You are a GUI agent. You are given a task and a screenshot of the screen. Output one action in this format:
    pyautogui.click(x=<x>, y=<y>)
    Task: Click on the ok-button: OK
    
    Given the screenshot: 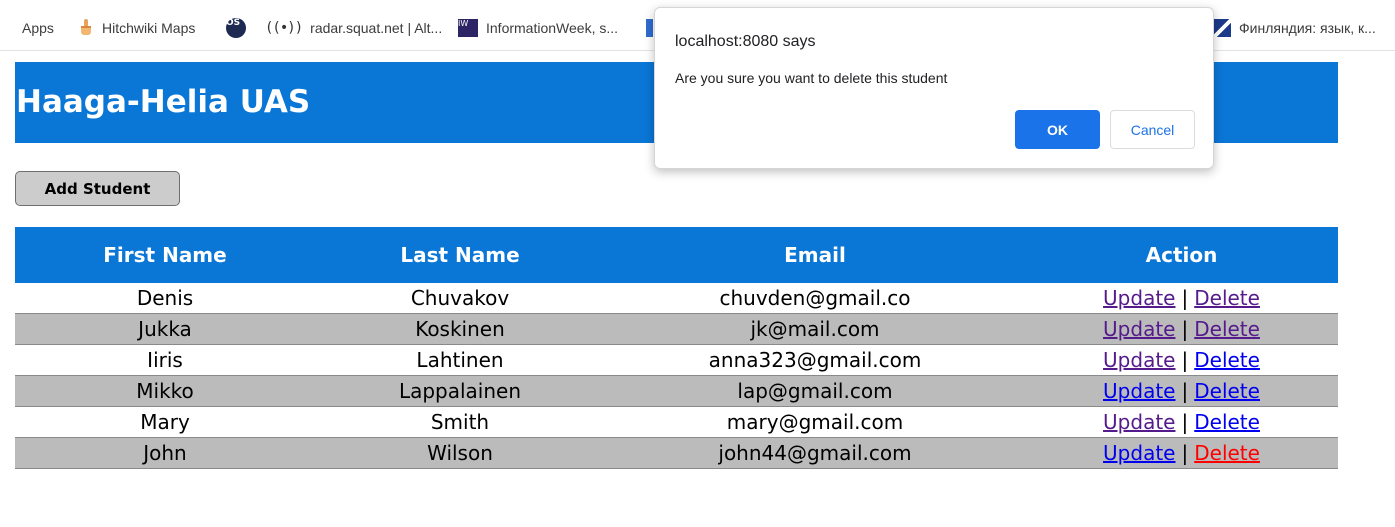 What is the action you would take?
    pyautogui.click(x=1057, y=129)
    